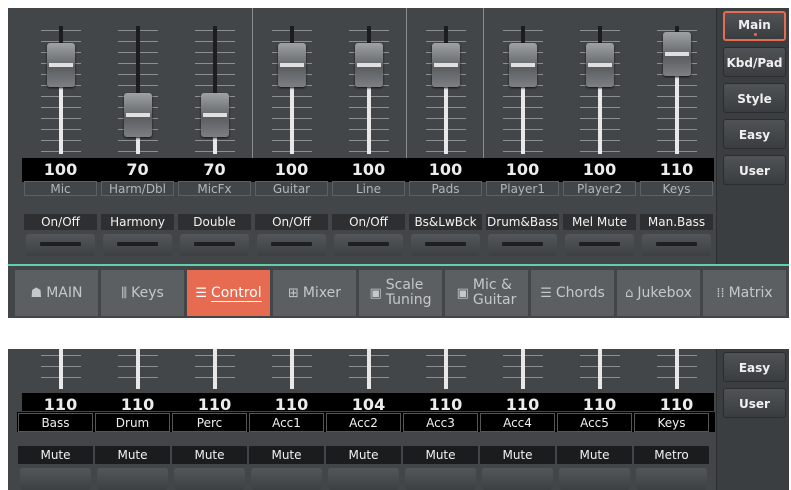  What do you see at coordinates (209, 422) in the screenshot?
I see `channel-name: Perc` at bounding box center [209, 422].